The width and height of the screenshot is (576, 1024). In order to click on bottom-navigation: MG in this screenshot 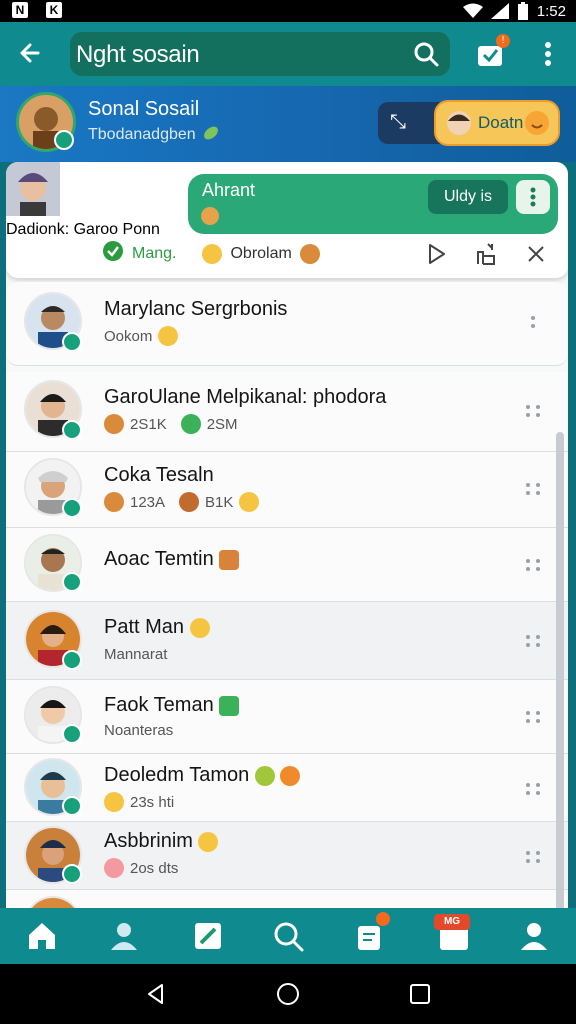, I will do `click(288, 936)`.